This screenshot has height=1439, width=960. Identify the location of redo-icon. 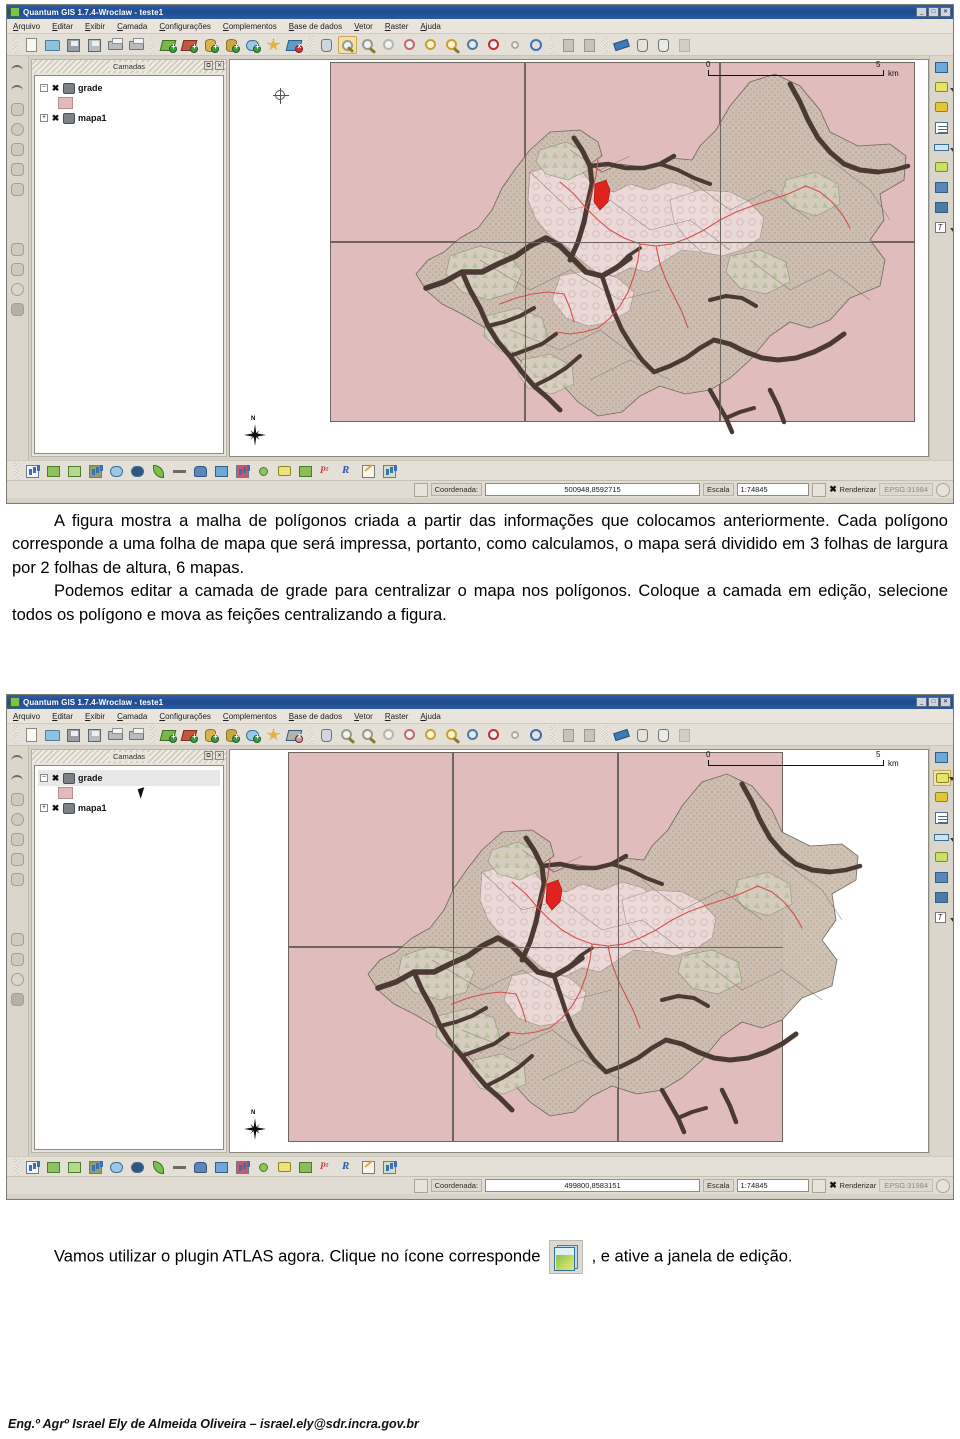
(17, 779).